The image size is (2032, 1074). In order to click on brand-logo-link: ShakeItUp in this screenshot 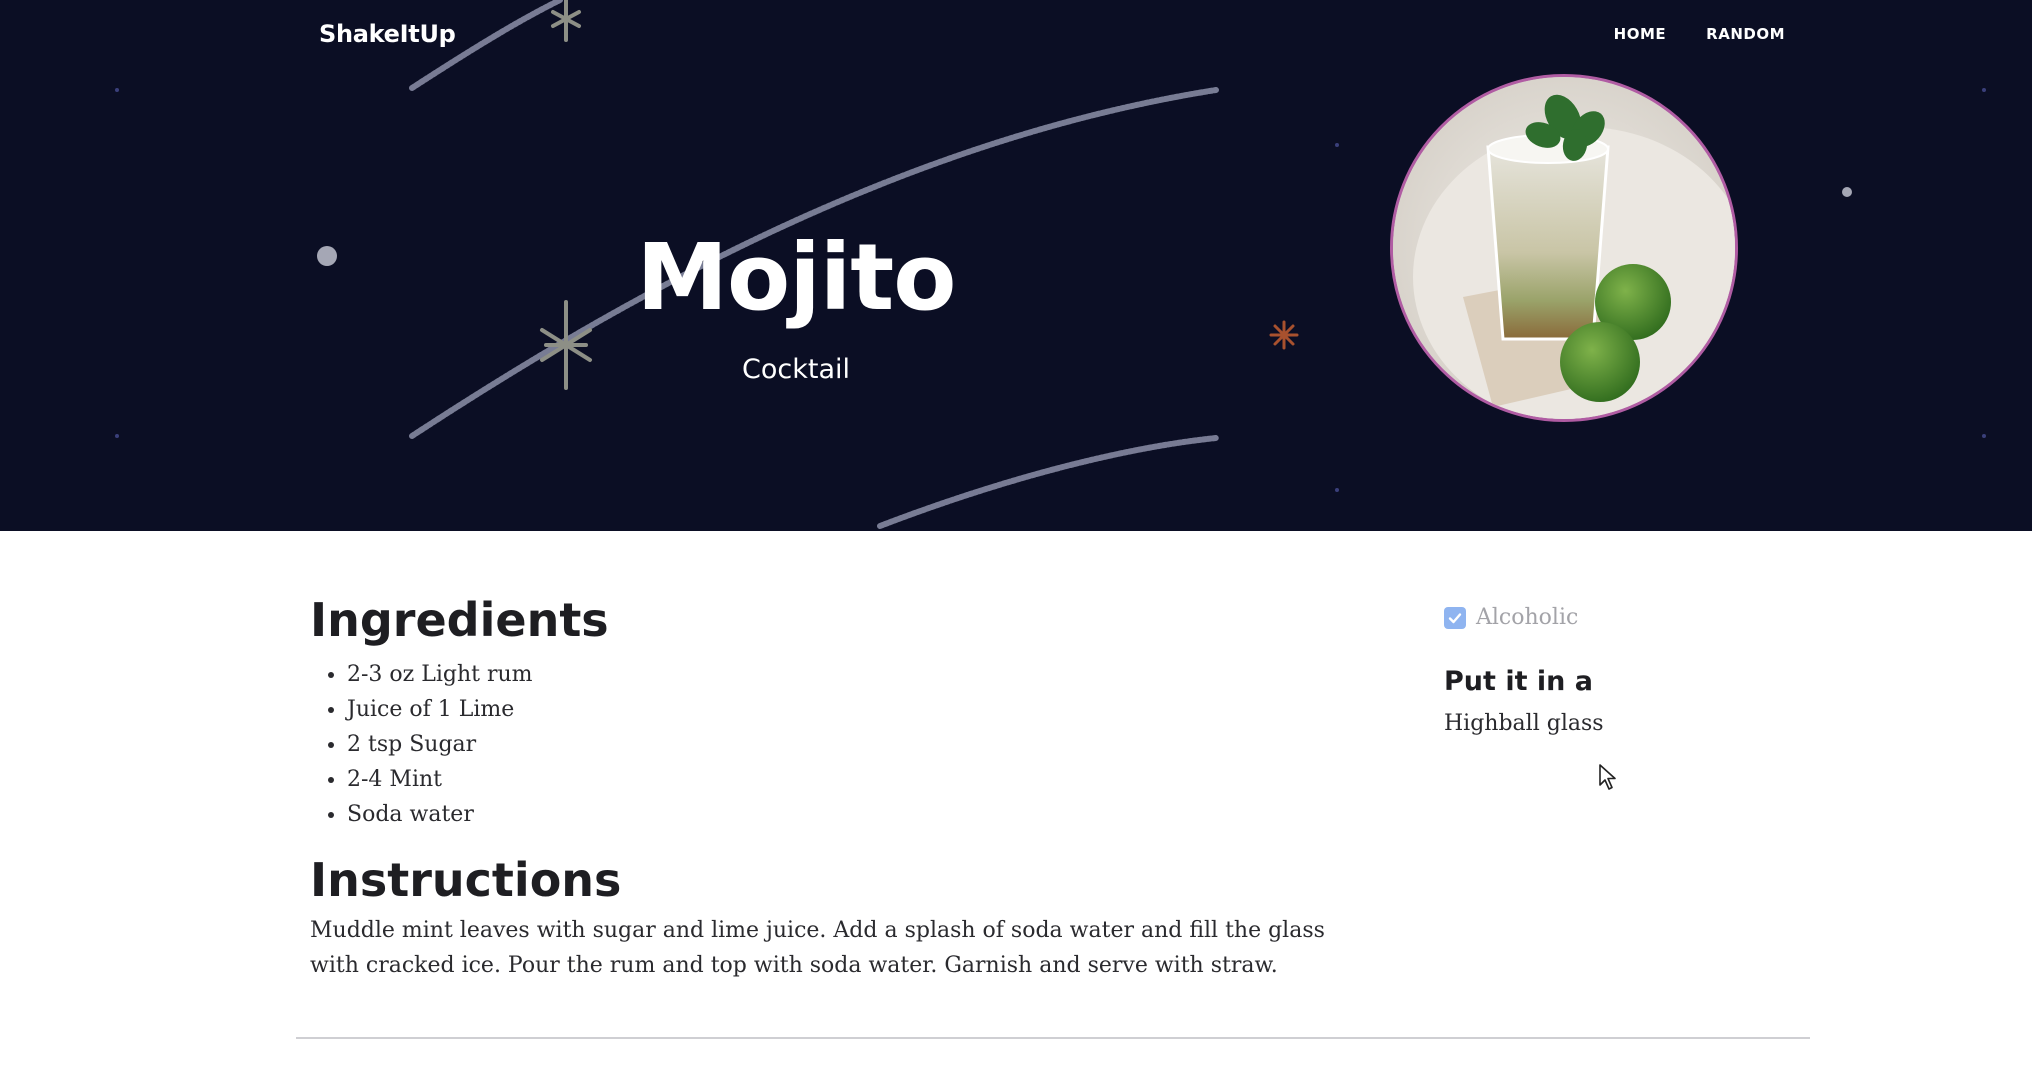, I will do `click(387, 34)`.